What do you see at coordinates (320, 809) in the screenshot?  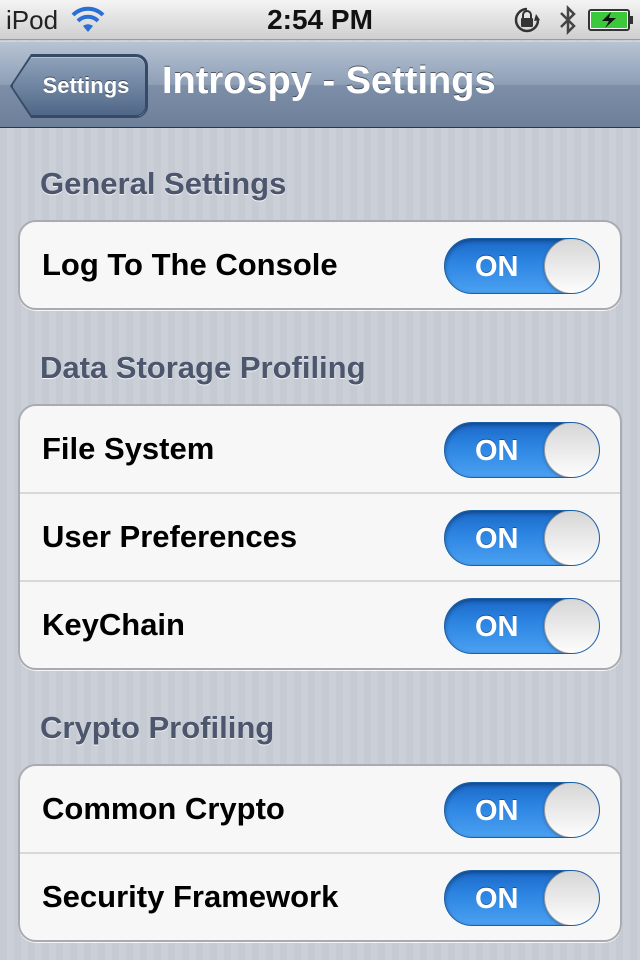 I see `settings-row: Common Crypto ON` at bounding box center [320, 809].